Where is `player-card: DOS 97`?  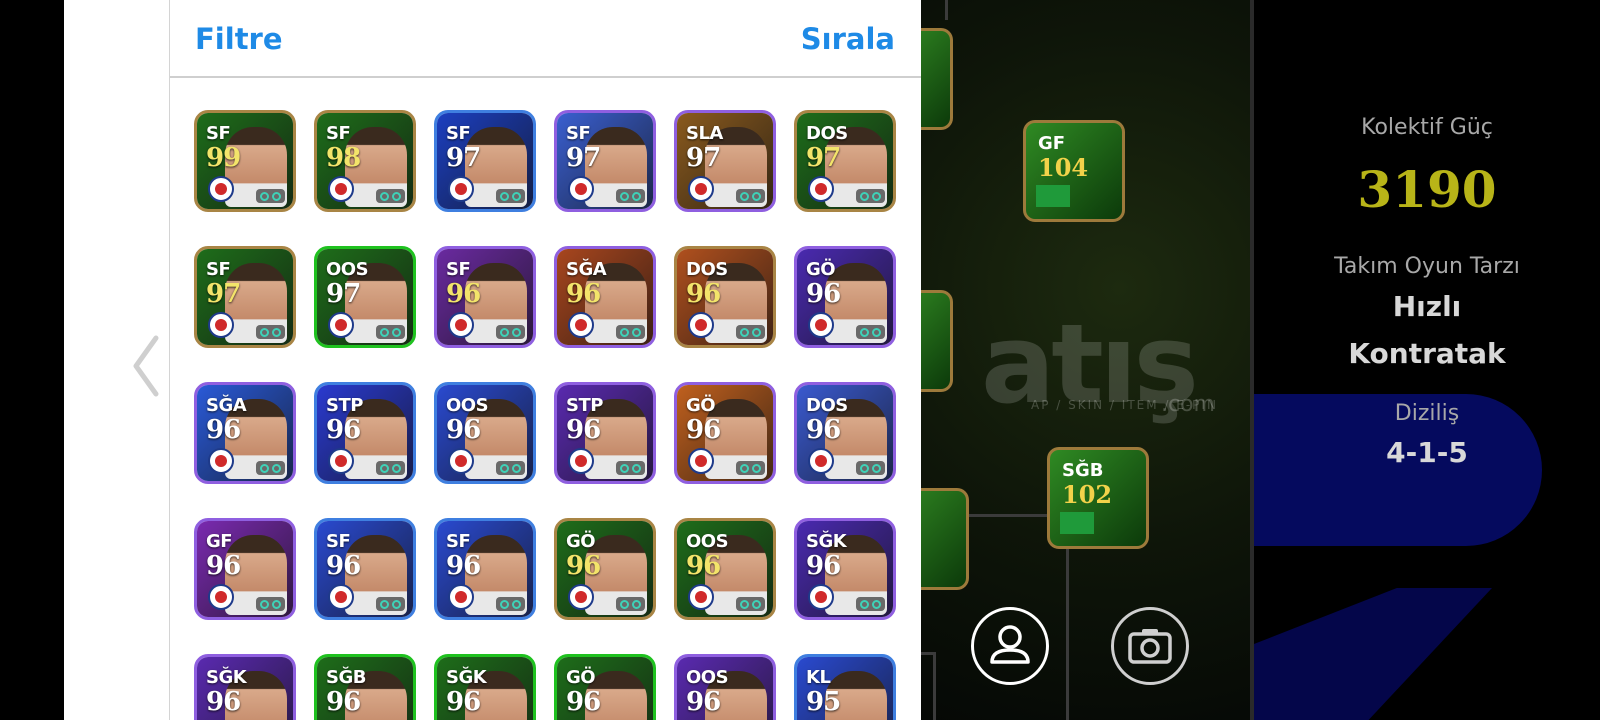
player-card: DOS 97 is located at coordinates (845, 161).